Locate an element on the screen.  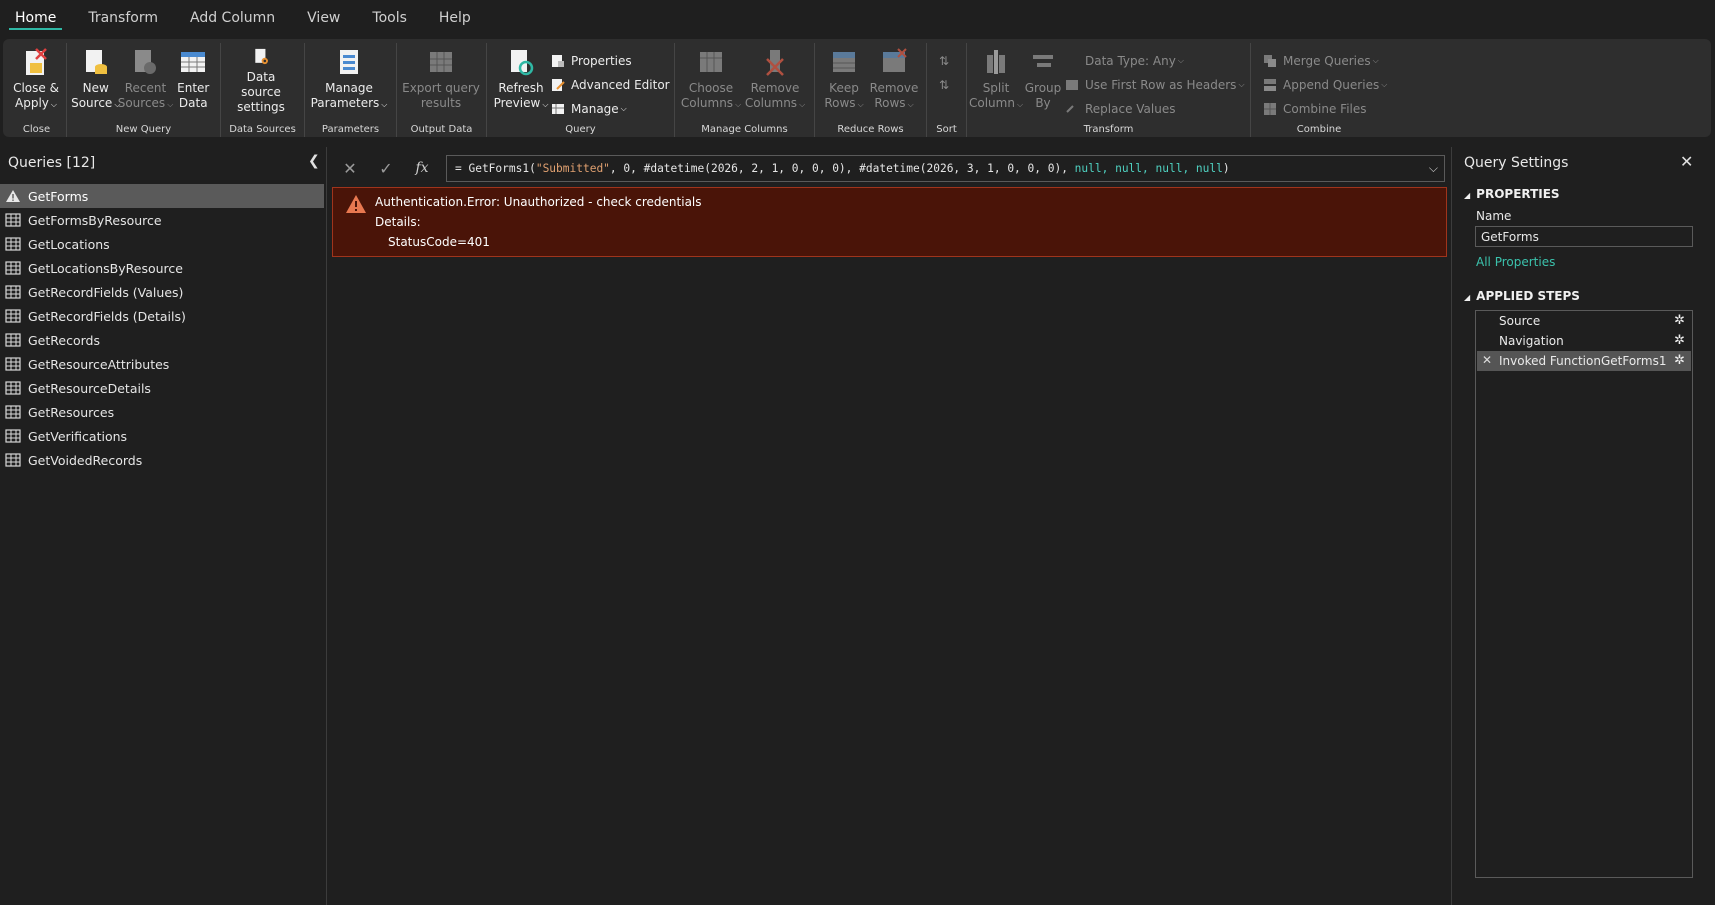
tab-help: Help is located at coordinates (455, 18).